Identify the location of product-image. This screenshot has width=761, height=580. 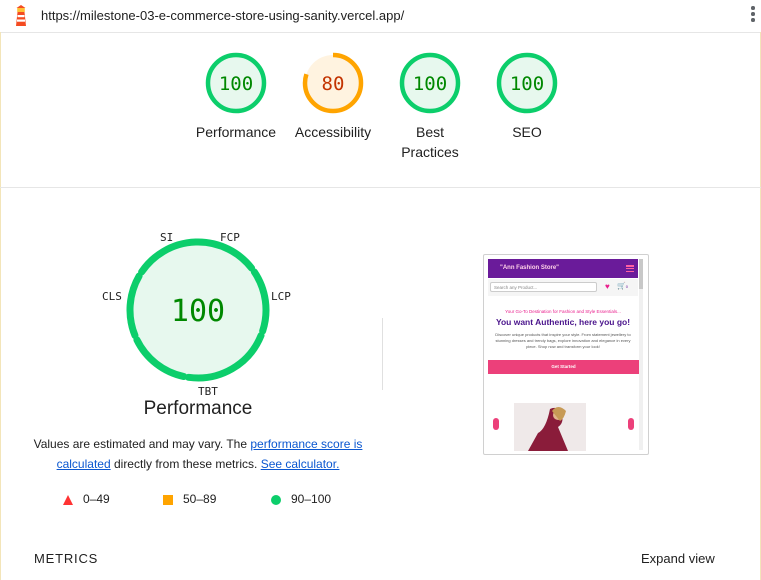
(550, 427).